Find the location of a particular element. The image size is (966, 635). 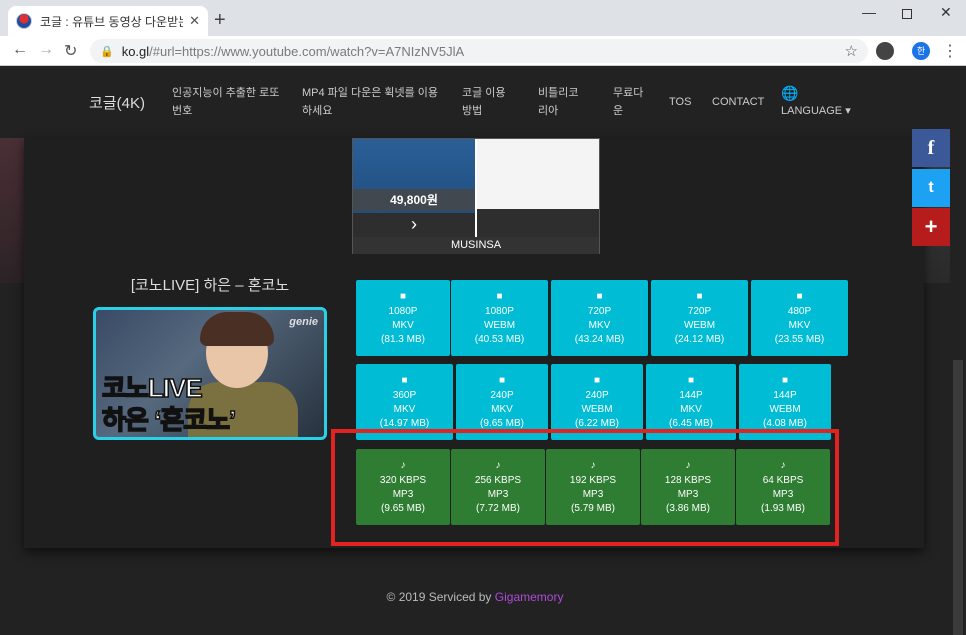

nav-item-label: 운 is located at coordinates (618, 111).